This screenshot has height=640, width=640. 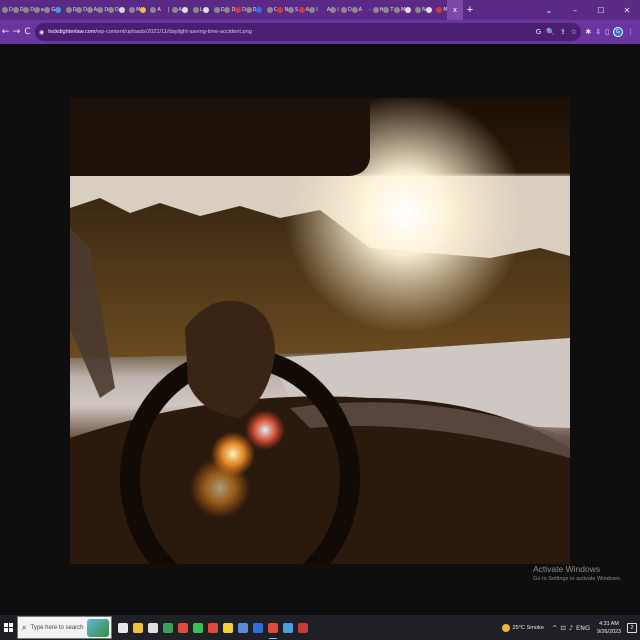 What do you see at coordinates (198, 10) in the screenshot?
I see `browser-tab: L` at bounding box center [198, 10].